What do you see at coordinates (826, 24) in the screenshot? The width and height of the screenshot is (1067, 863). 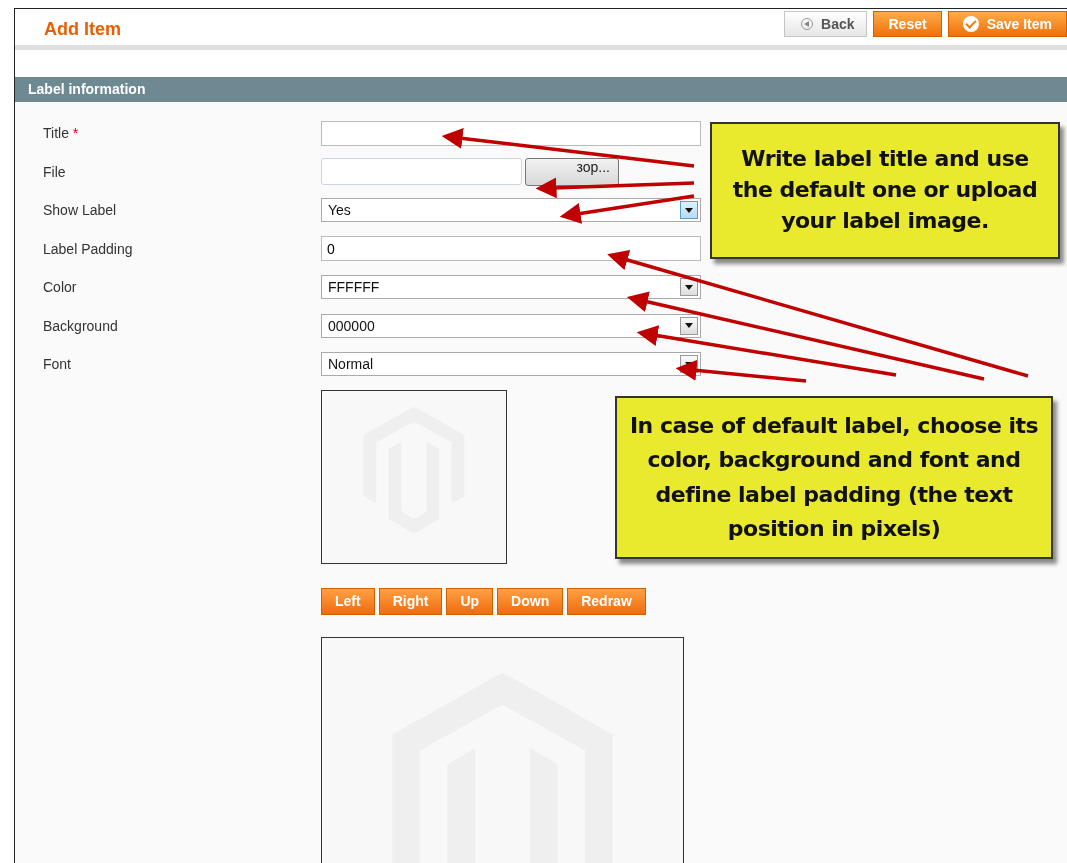 I see `back-button: Back` at bounding box center [826, 24].